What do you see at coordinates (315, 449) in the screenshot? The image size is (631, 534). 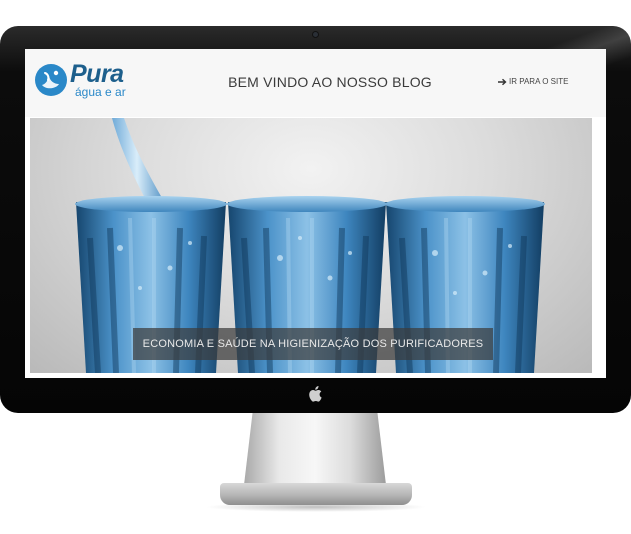 I see `monitor-stand-neck` at bounding box center [315, 449].